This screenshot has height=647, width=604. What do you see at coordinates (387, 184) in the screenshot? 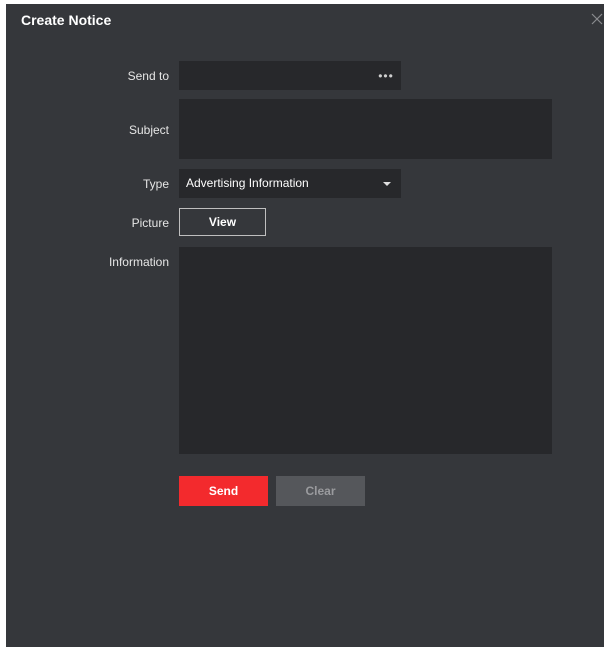
I see `caret-down-icon` at bounding box center [387, 184].